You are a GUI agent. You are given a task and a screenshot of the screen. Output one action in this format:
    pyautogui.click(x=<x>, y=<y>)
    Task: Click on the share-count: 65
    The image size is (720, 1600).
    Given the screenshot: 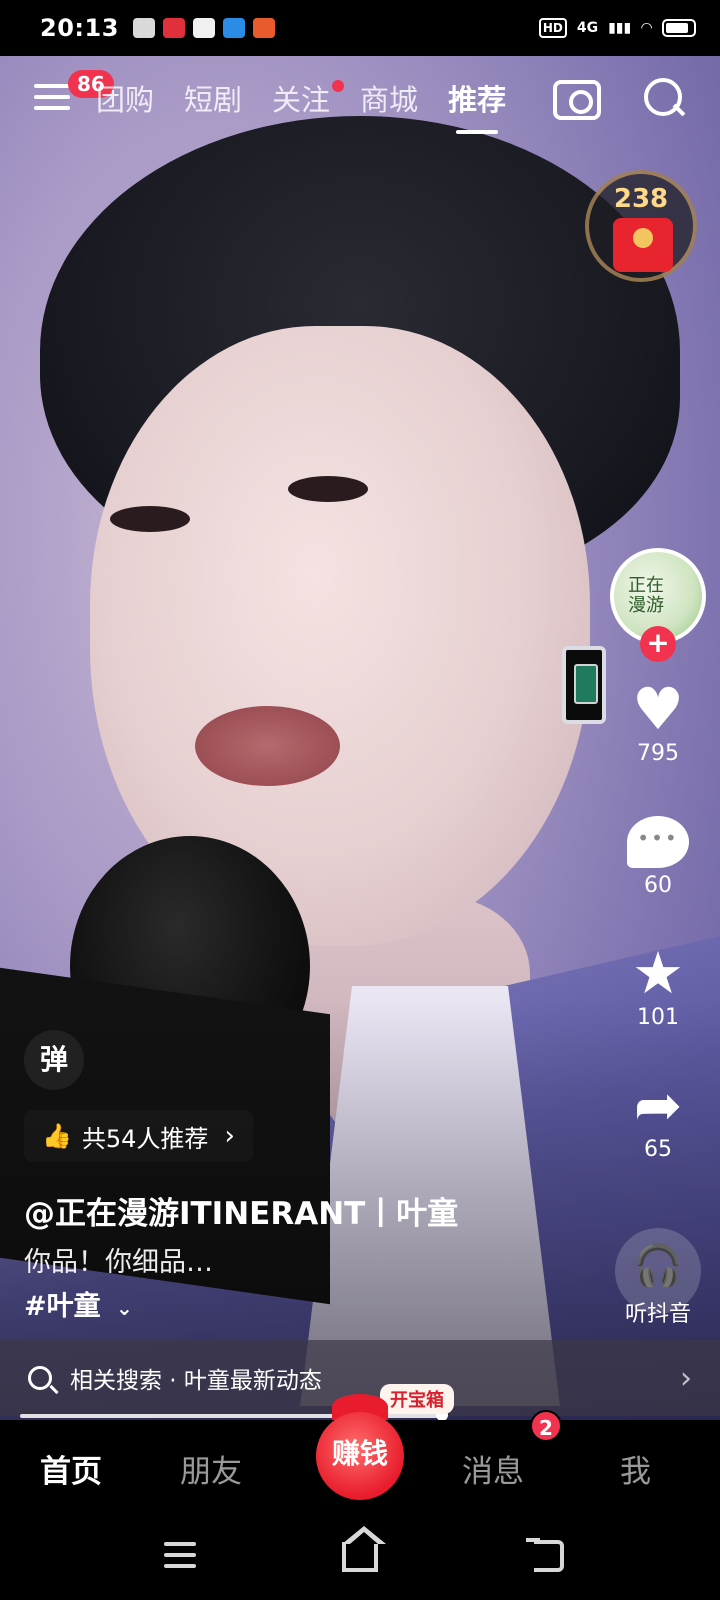 What is the action you would take?
    pyautogui.click(x=658, y=1149)
    